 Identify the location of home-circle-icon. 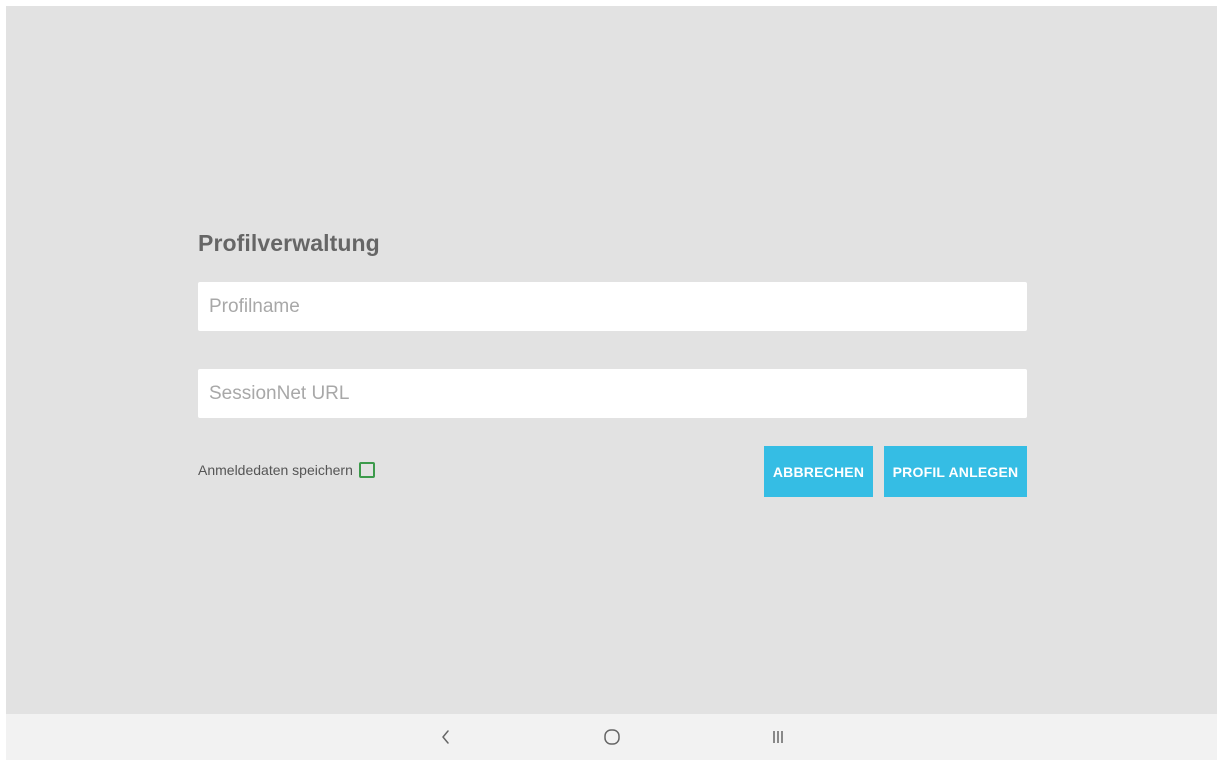
(612, 737).